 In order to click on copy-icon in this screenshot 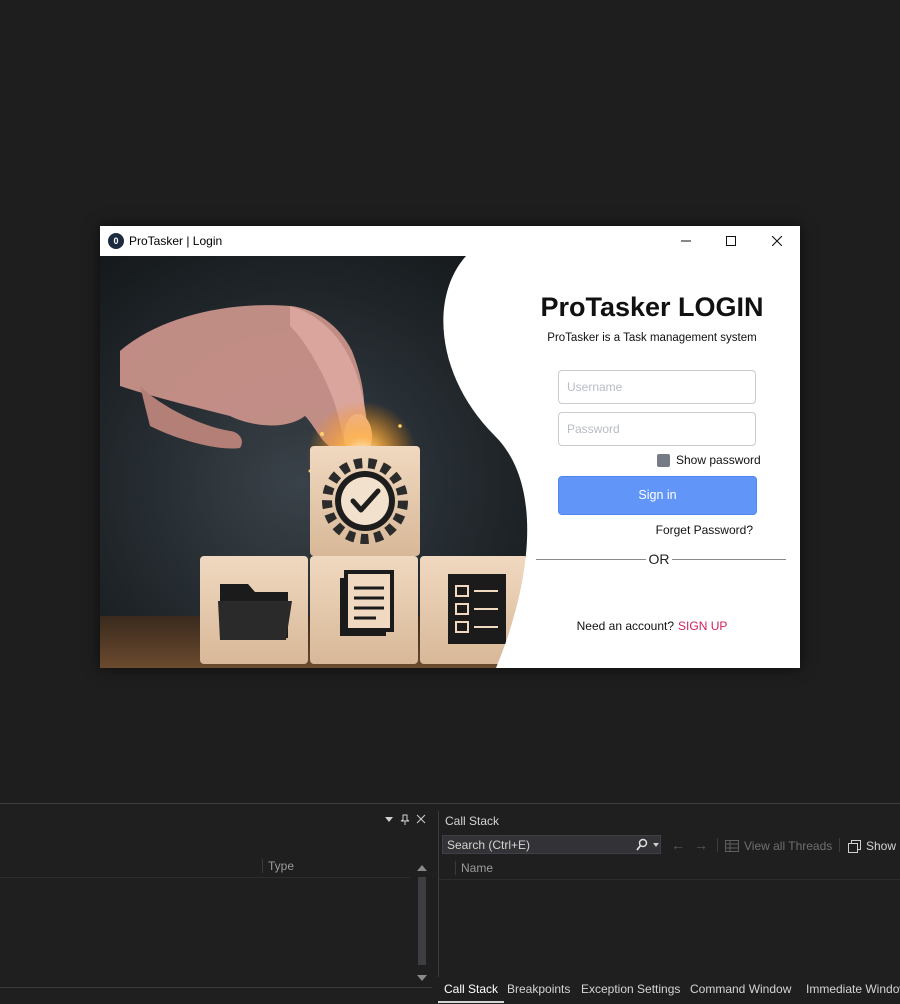, I will do `click(854, 846)`.